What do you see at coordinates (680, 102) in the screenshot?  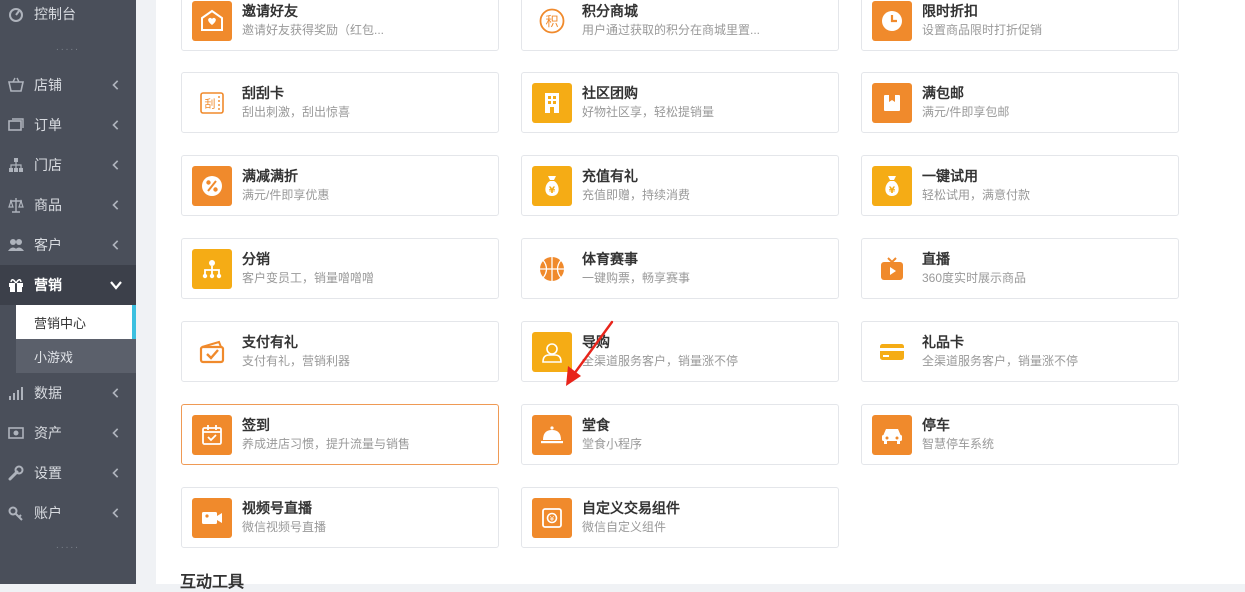 I see `card-community-group-buy: 社区团购 好物社区享，轻松提销量` at bounding box center [680, 102].